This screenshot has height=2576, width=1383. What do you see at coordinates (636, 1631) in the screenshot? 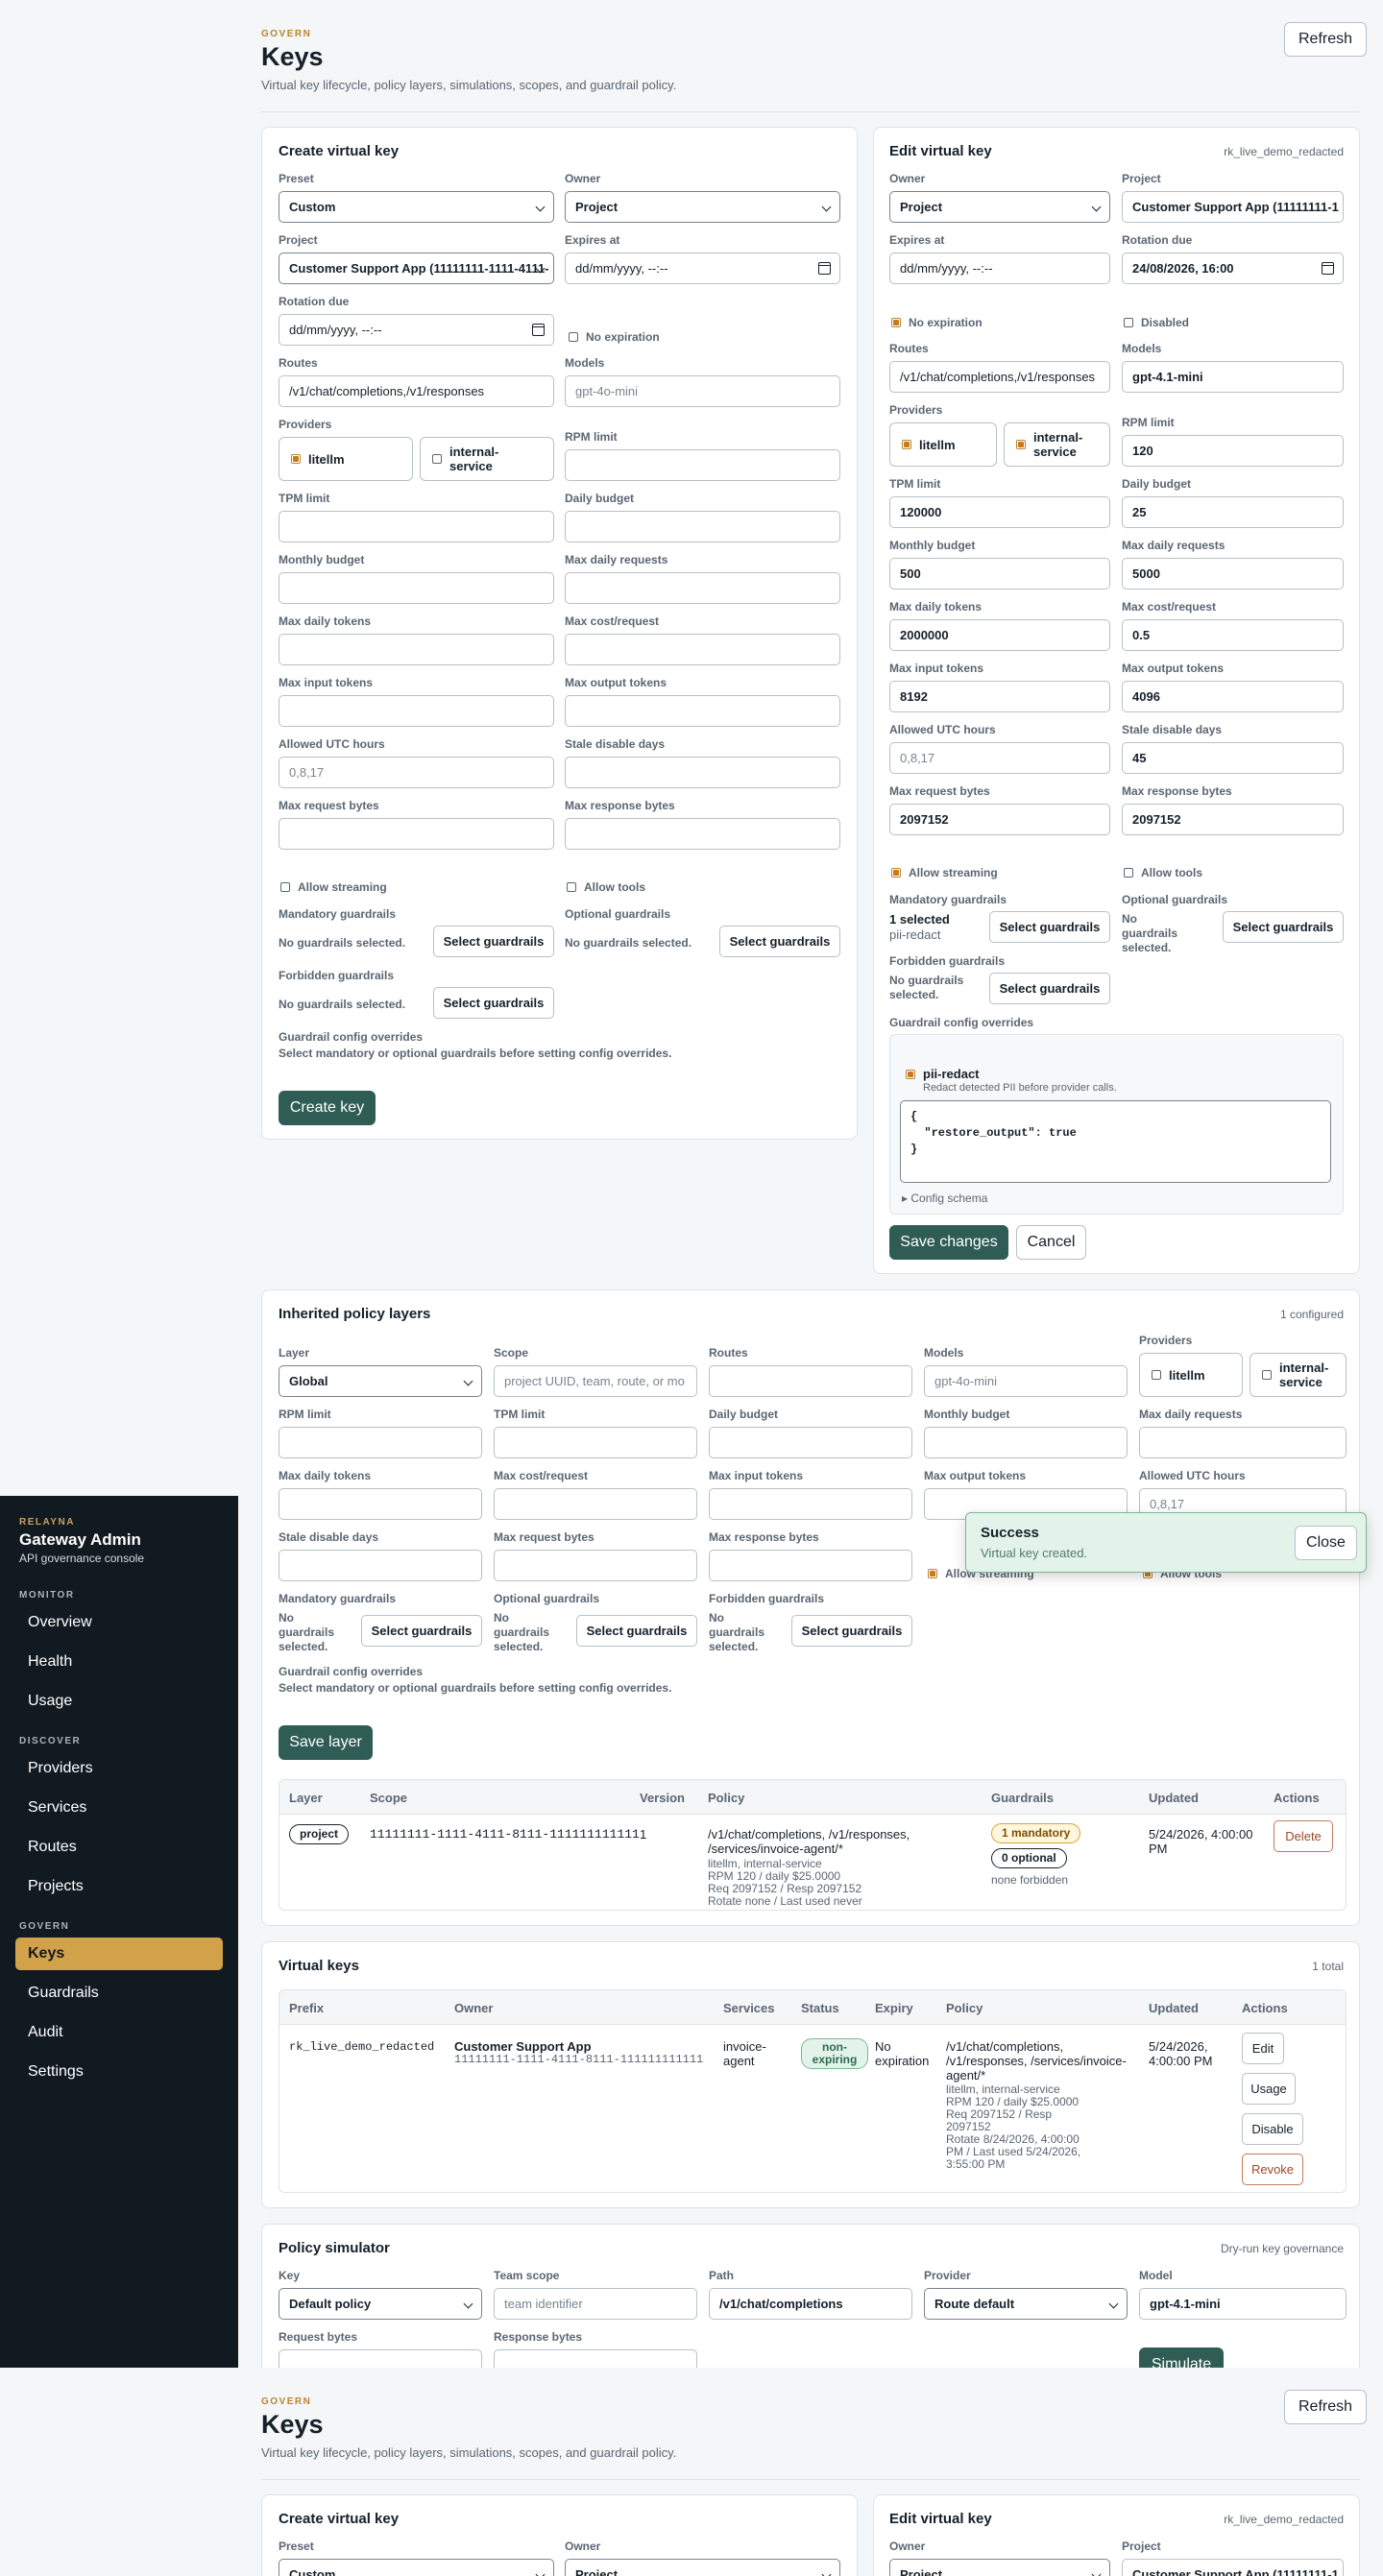
I see `layer-optional-select-button: Select guardrails` at bounding box center [636, 1631].